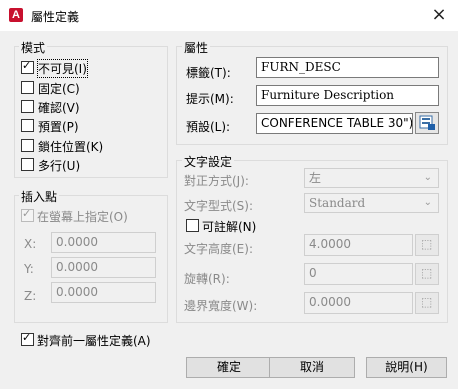 The image size is (458, 389). I want to click on text-settings-legend: 文字設定, so click(208, 161).